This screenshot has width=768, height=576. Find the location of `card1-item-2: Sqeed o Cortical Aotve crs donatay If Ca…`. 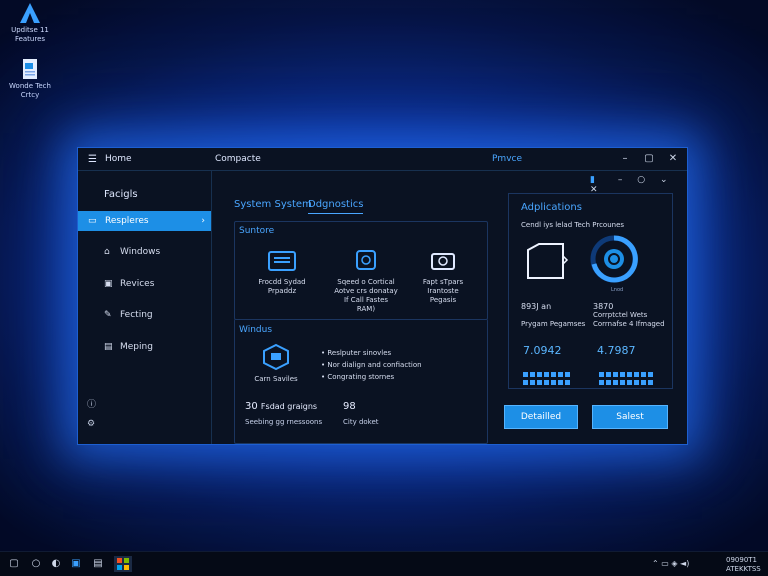

card1-item-2: Sqeed o Cortical Aotve crs donatay If Ca… is located at coordinates (366, 281).